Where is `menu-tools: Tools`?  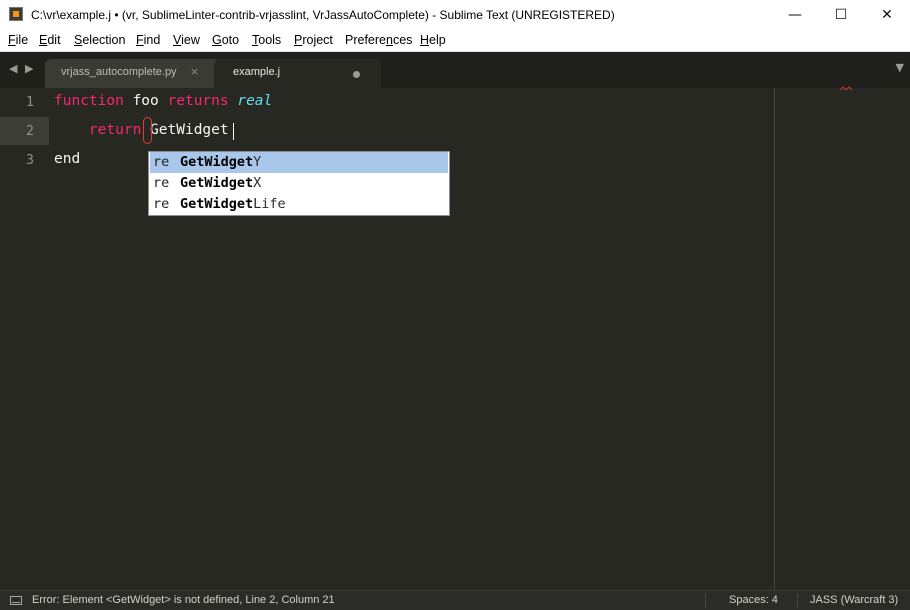 menu-tools: Tools is located at coordinates (266, 40).